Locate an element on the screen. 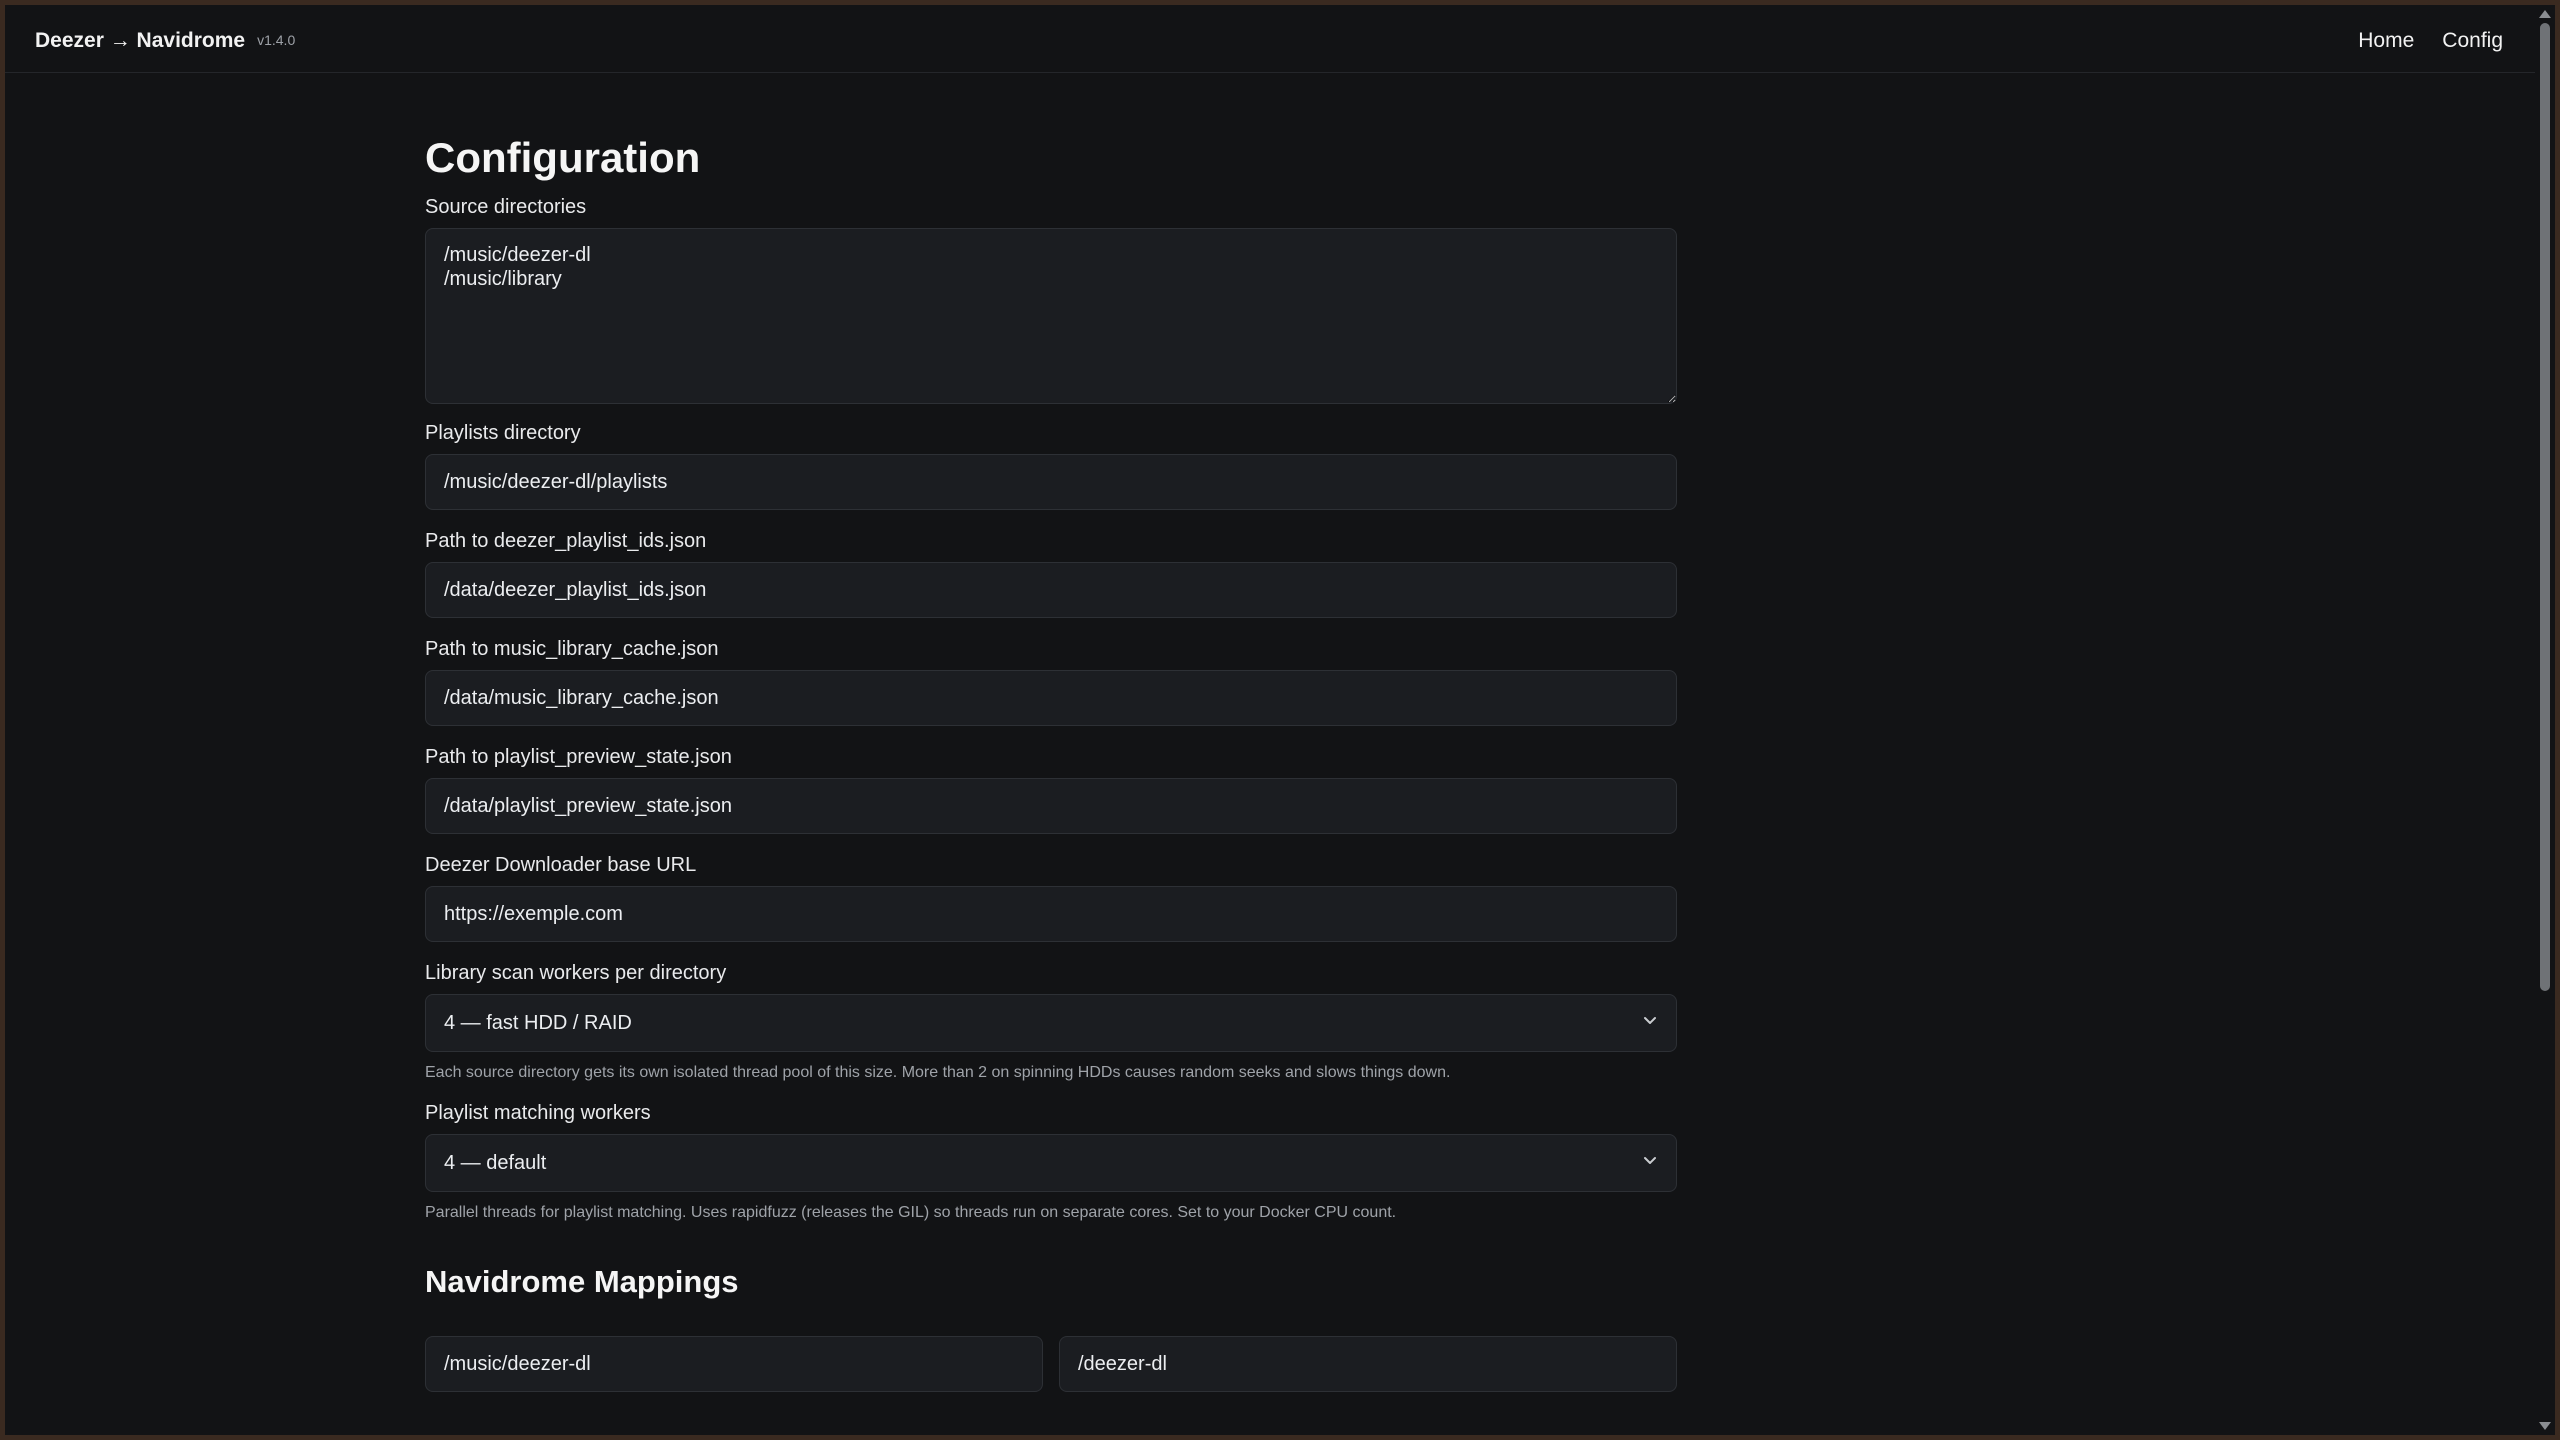 This screenshot has height=1440, width=2560. page-scrollbar is located at coordinates (2545, 720).